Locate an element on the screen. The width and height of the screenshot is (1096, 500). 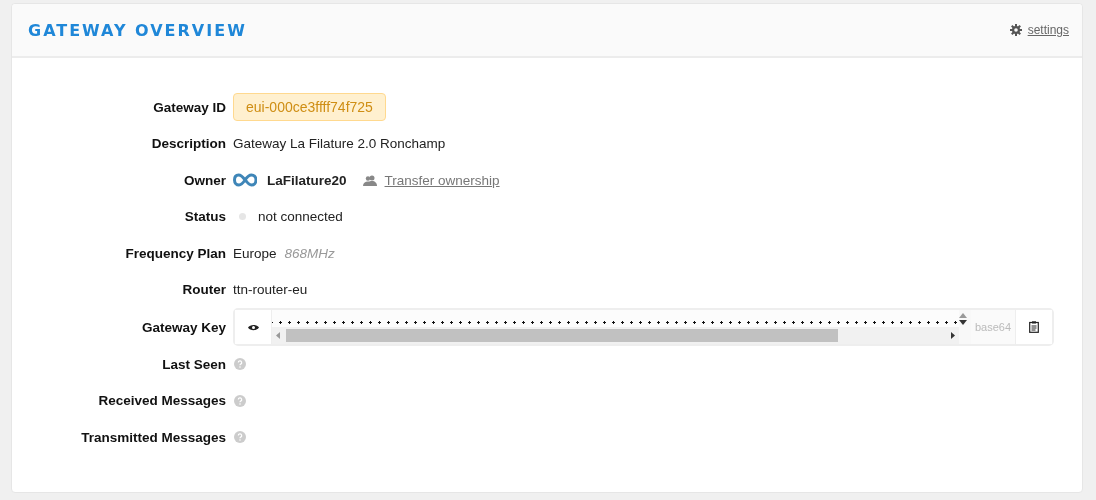
down-arrow-icon is located at coordinates (963, 322).